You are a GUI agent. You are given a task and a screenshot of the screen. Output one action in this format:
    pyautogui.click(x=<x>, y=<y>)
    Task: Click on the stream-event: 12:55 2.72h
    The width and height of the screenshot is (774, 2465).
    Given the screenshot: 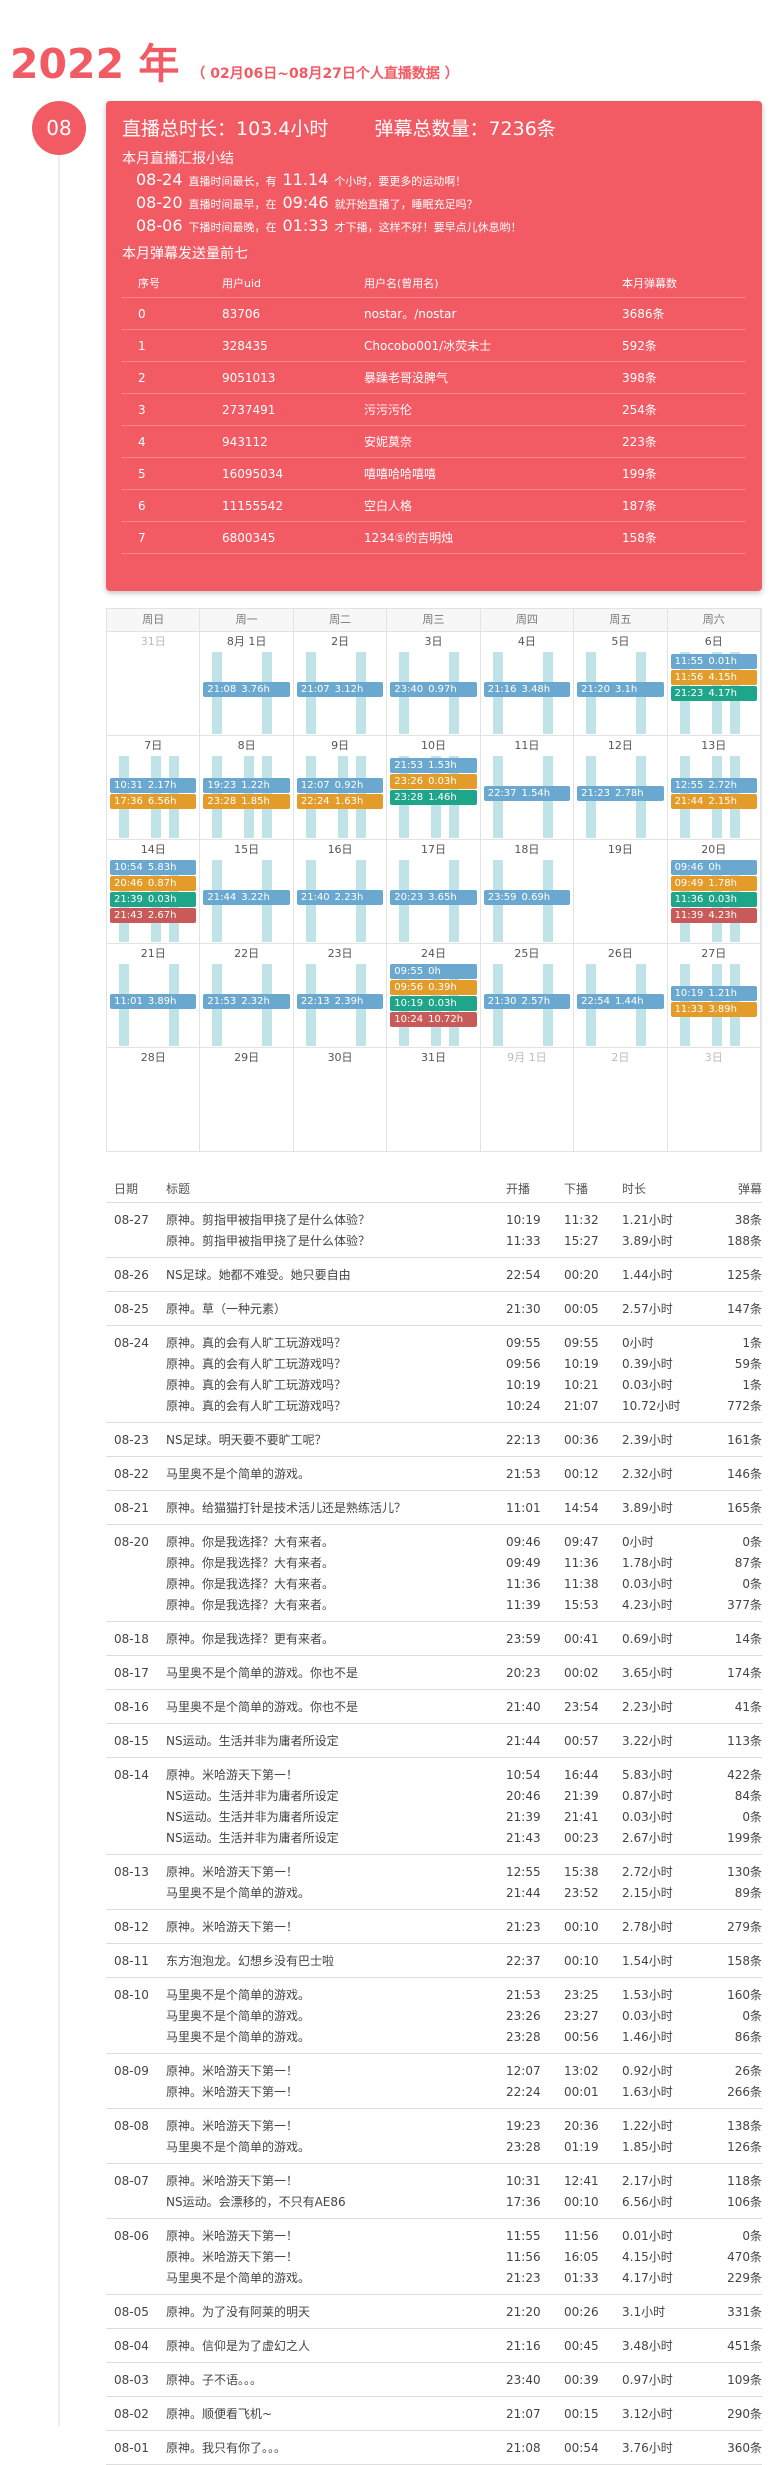 What is the action you would take?
    pyautogui.click(x=713, y=785)
    